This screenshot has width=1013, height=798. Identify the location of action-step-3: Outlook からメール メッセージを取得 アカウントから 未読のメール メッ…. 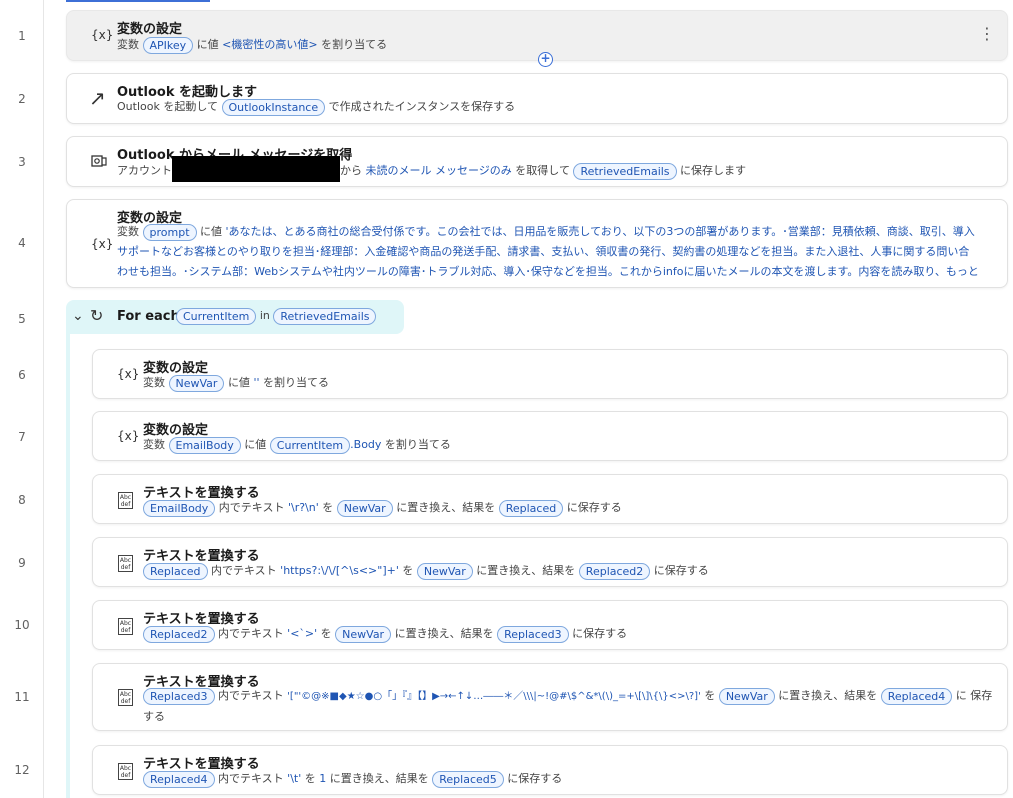
(537, 161).